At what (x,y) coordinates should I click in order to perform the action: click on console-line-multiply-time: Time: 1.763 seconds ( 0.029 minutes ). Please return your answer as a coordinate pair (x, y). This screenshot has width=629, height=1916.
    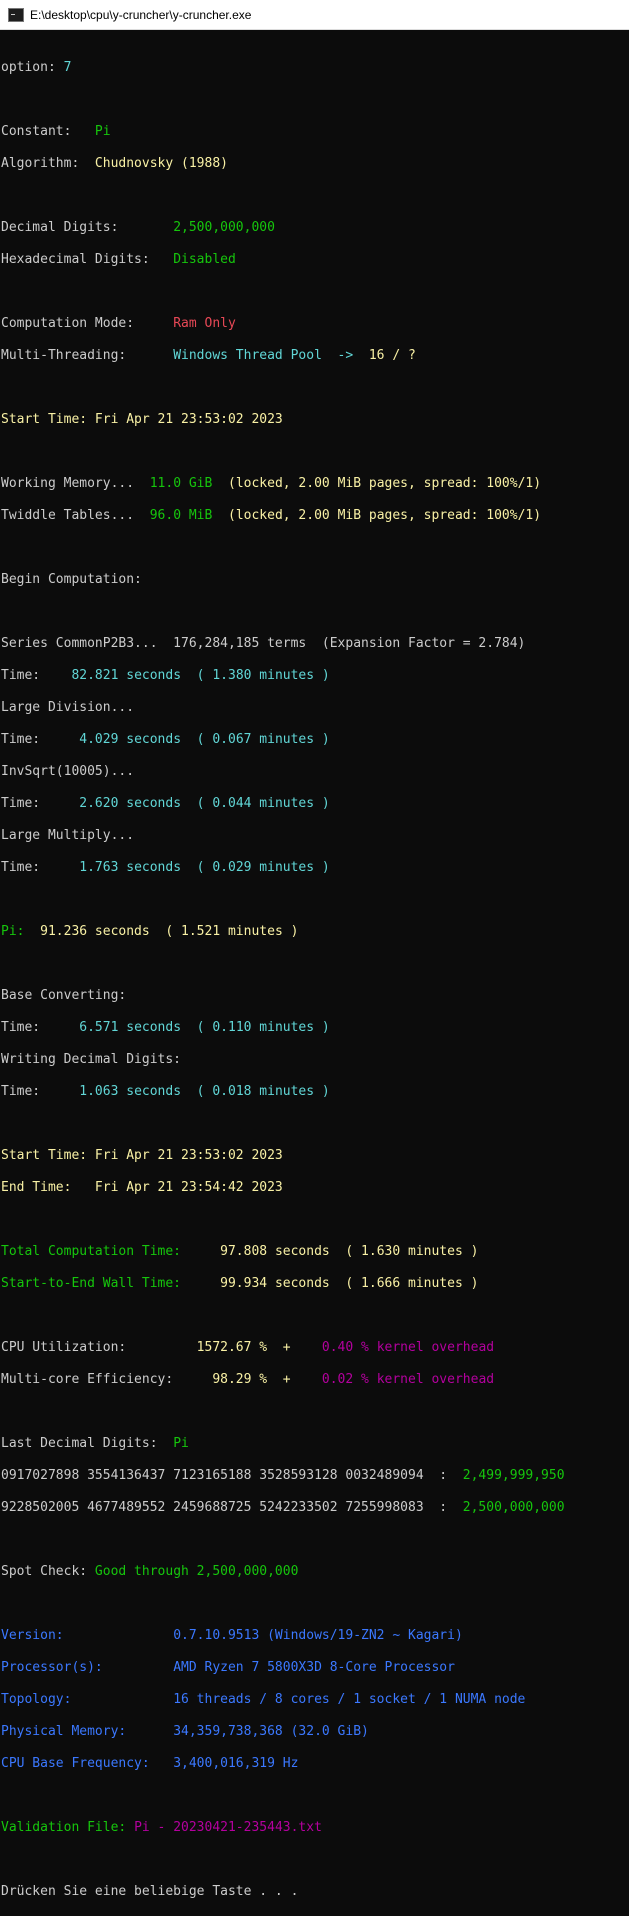
    Looking at the image, I should click on (165, 867).